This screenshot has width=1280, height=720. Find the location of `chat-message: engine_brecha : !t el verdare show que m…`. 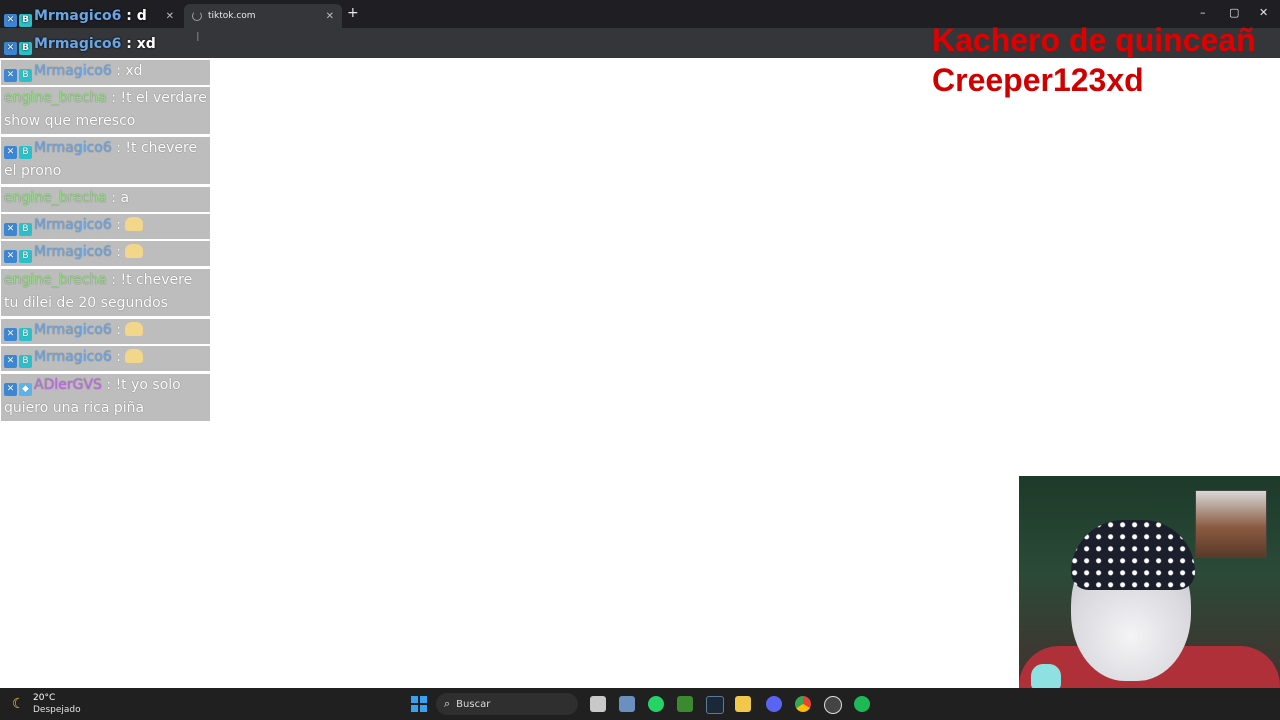

chat-message: engine_brecha : !t el verdare show que m… is located at coordinates (105, 110).